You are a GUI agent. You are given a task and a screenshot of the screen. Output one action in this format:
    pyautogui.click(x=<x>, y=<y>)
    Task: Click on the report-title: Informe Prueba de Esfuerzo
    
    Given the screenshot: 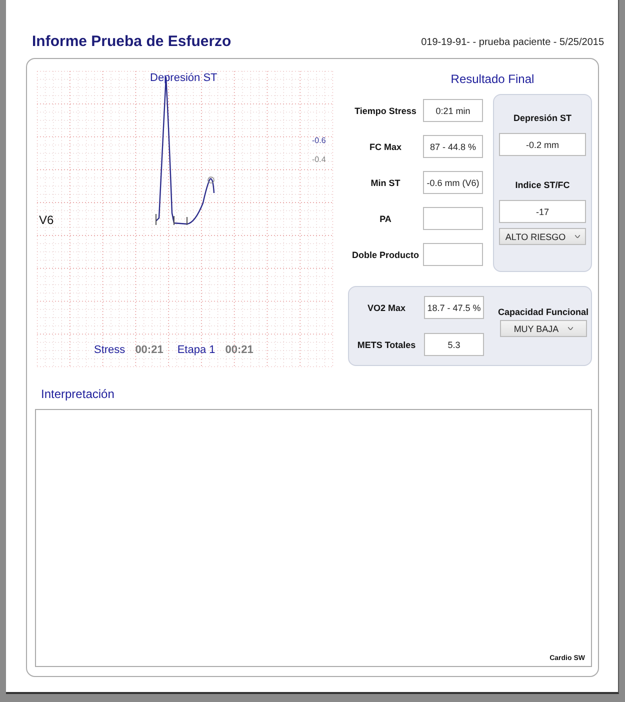 What is the action you would take?
    pyautogui.click(x=132, y=41)
    